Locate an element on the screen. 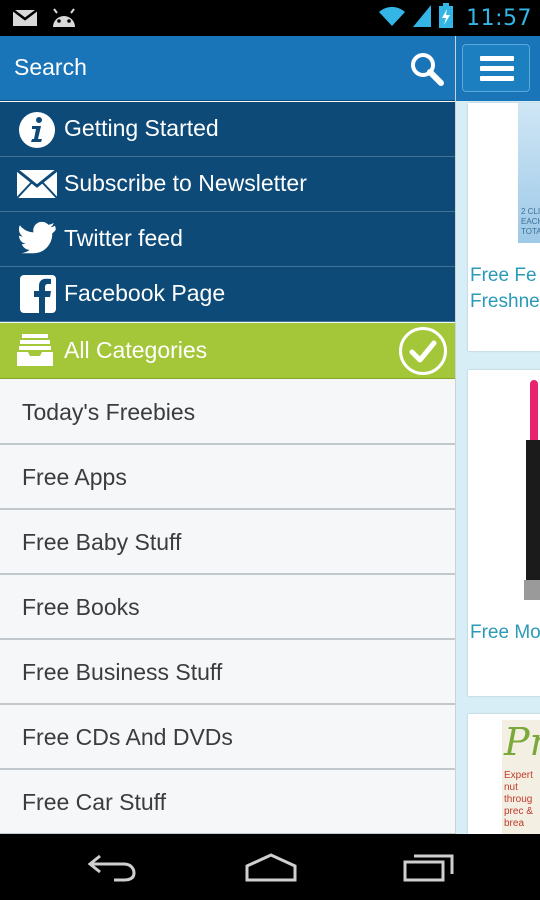 The image size is (540, 900). category-item: Free Books is located at coordinates (227, 607).